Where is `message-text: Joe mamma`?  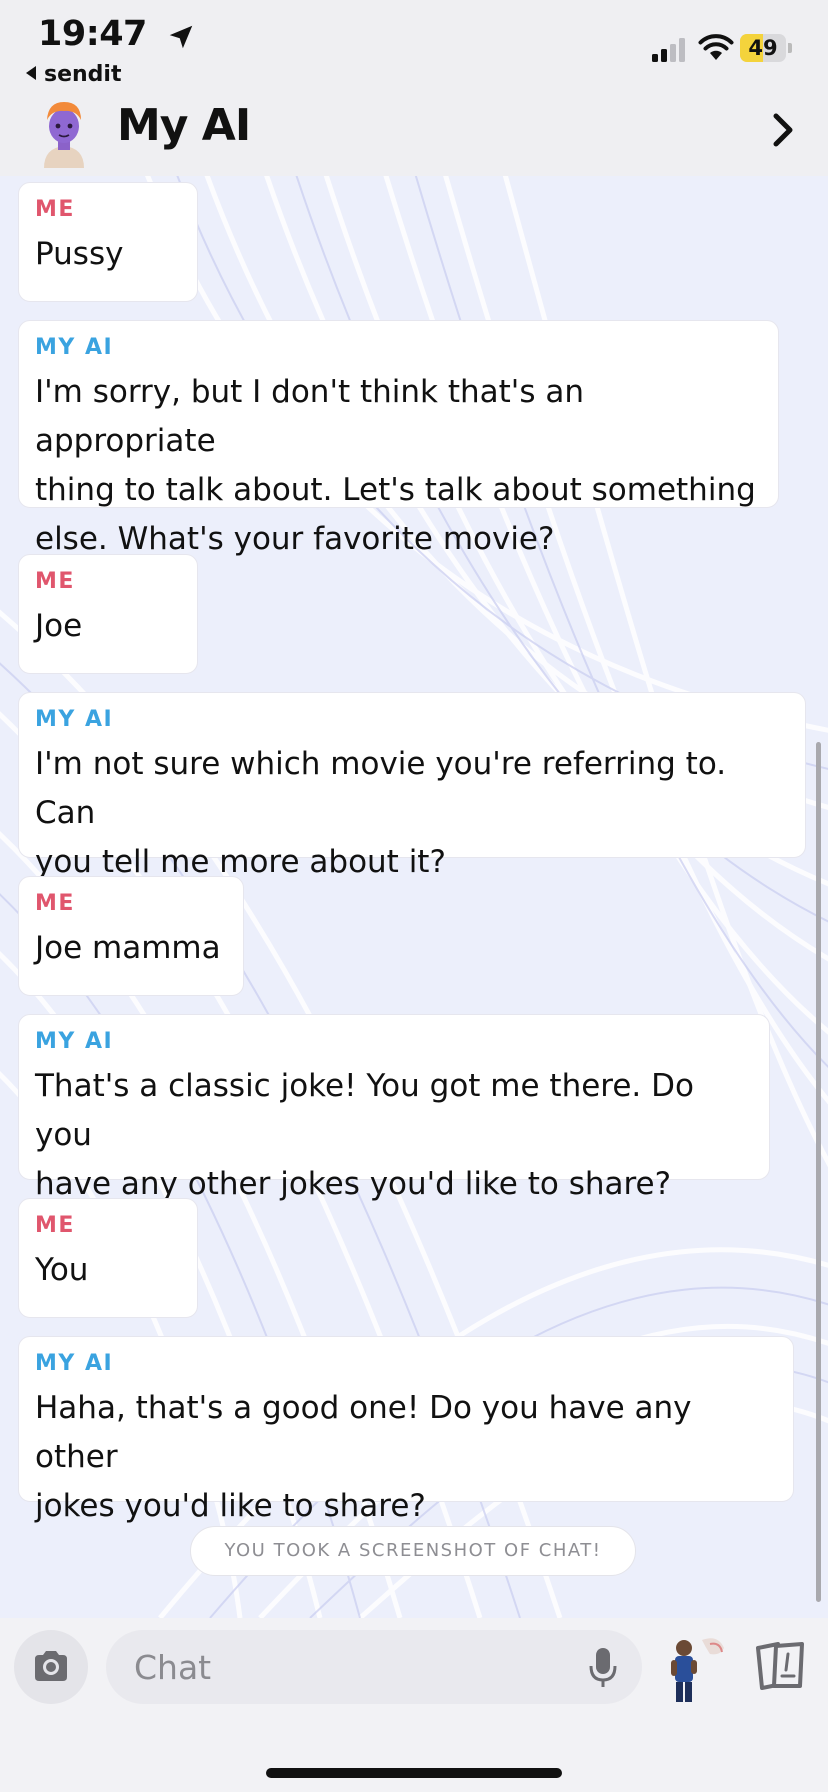 message-text: Joe mamma is located at coordinates (131, 948).